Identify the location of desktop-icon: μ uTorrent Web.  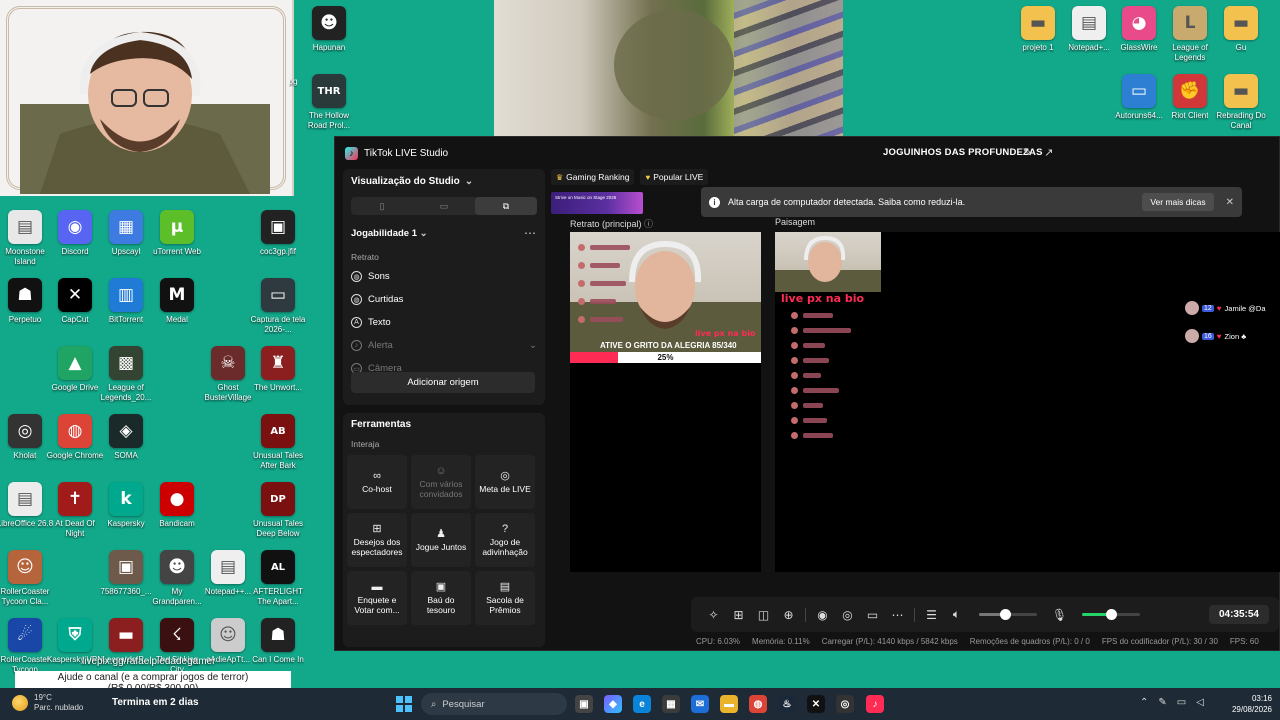
(177, 233).